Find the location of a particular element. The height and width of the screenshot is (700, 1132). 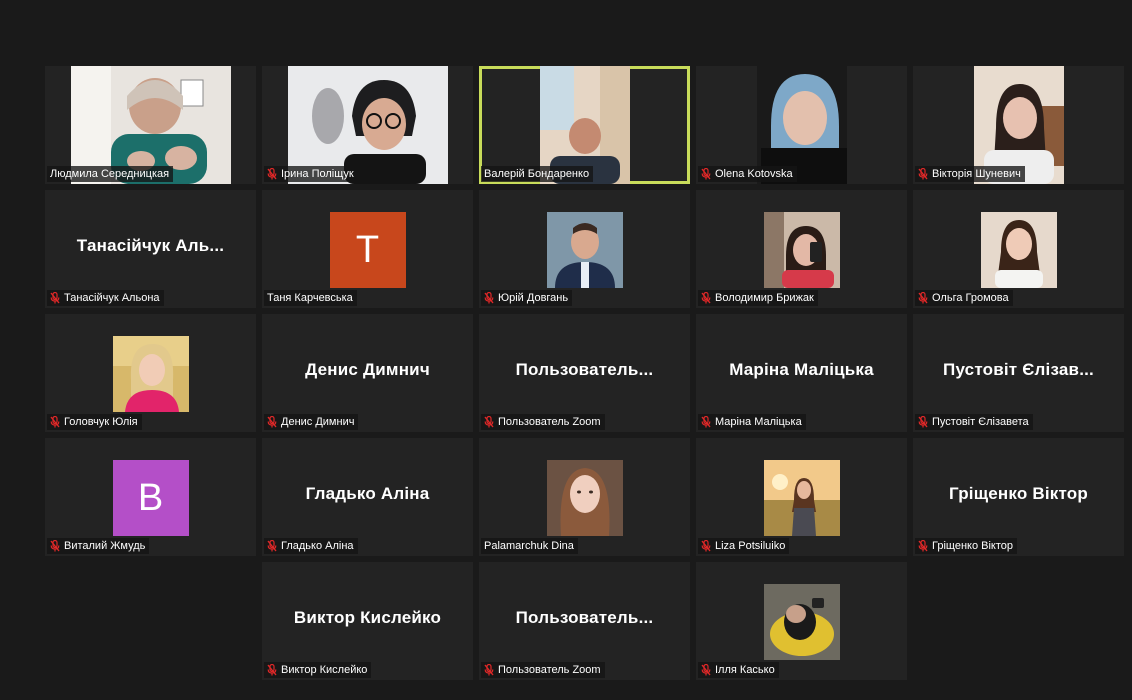

participant-name: Маріна Маліцька is located at coordinates (758, 422).